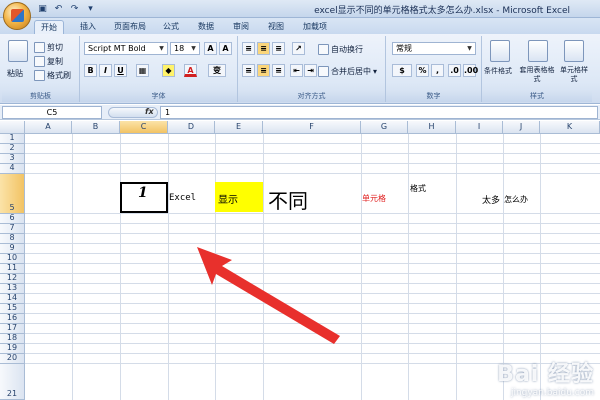  Describe the element at coordinates (18, 51) in the screenshot. I see `paste-icon` at that location.